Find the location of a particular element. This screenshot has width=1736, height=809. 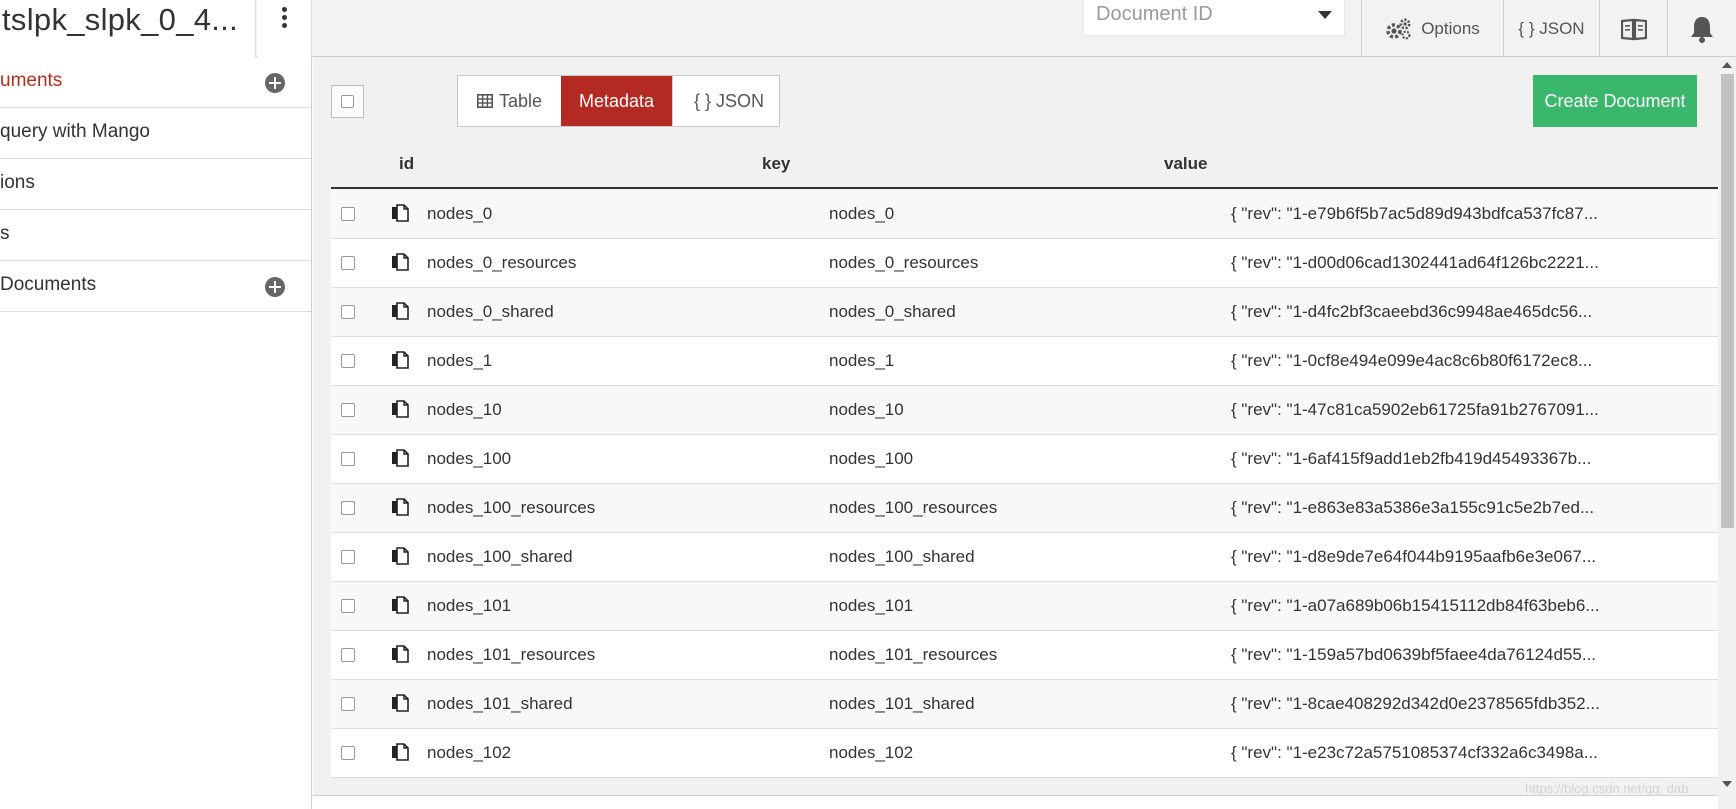

gears-icon is located at coordinates (1398, 29).